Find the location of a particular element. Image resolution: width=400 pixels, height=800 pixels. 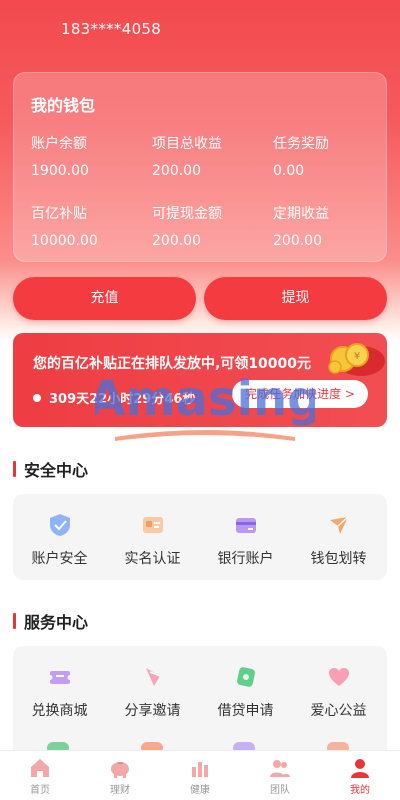

stat-label: 账户余额 is located at coordinates (59, 144).